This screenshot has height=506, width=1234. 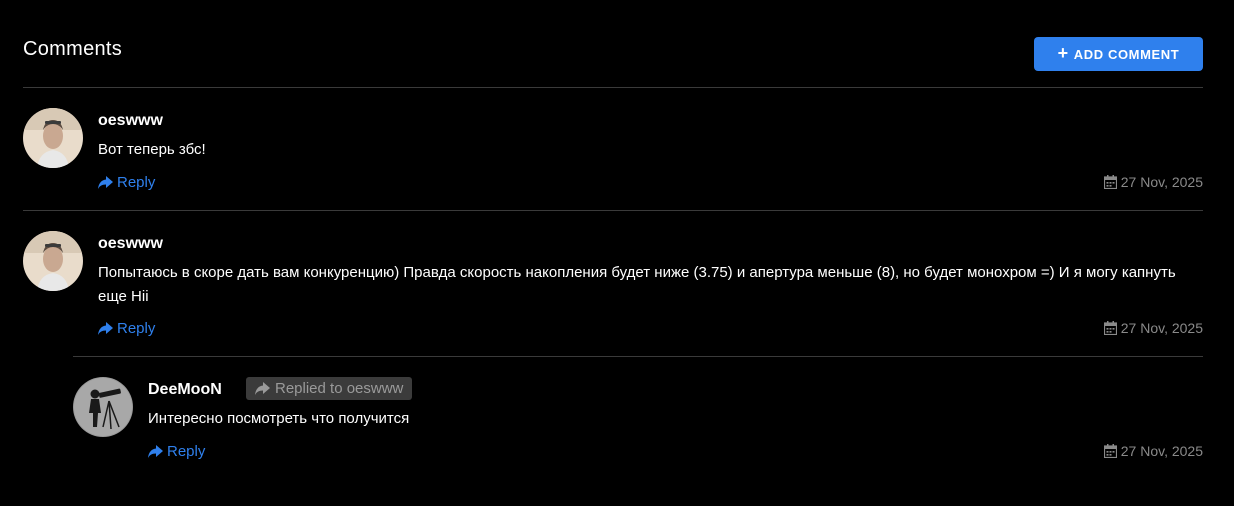 I want to click on replied-to-label: Replied to oeswww, so click(x=339, y=388).